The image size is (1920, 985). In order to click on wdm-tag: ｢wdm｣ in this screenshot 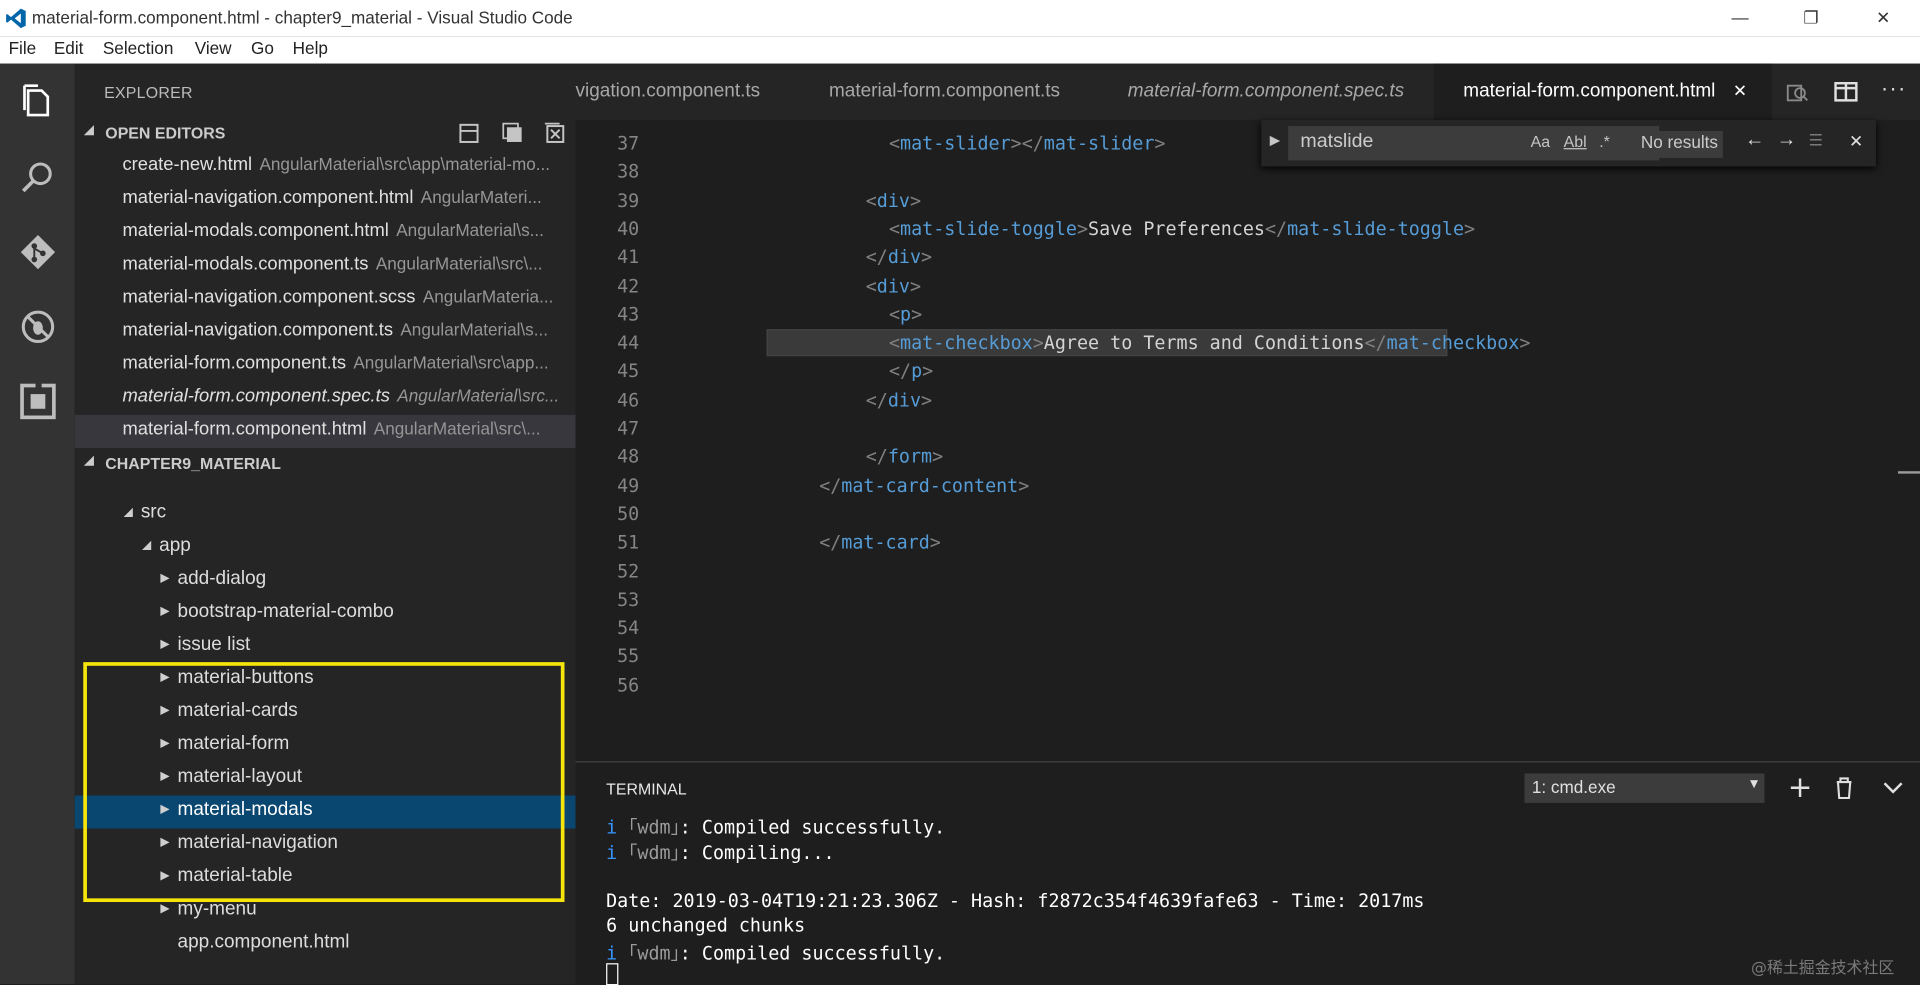, I will do `click(654, 952)`.